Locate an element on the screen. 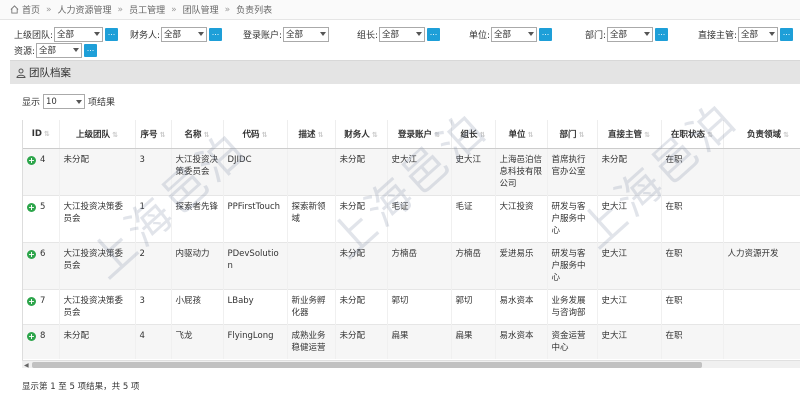 The height and width of the screenshot is (411, 800). department-select: 全部 is located at coordinates (630, 34).